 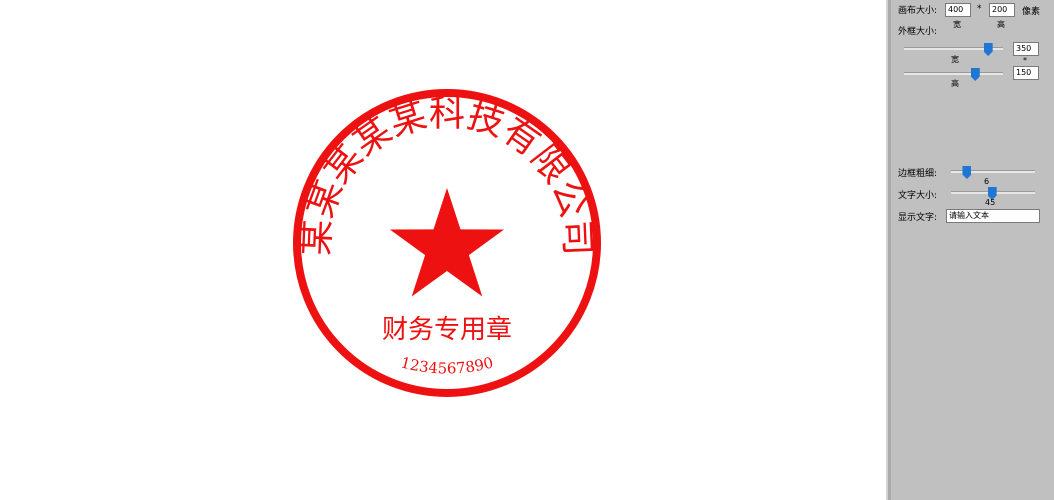 What do you see at coordinates (918, 32) in the screenshot?
I see `frame-size-label: 外框大小:` at bounding box center [918, 32].